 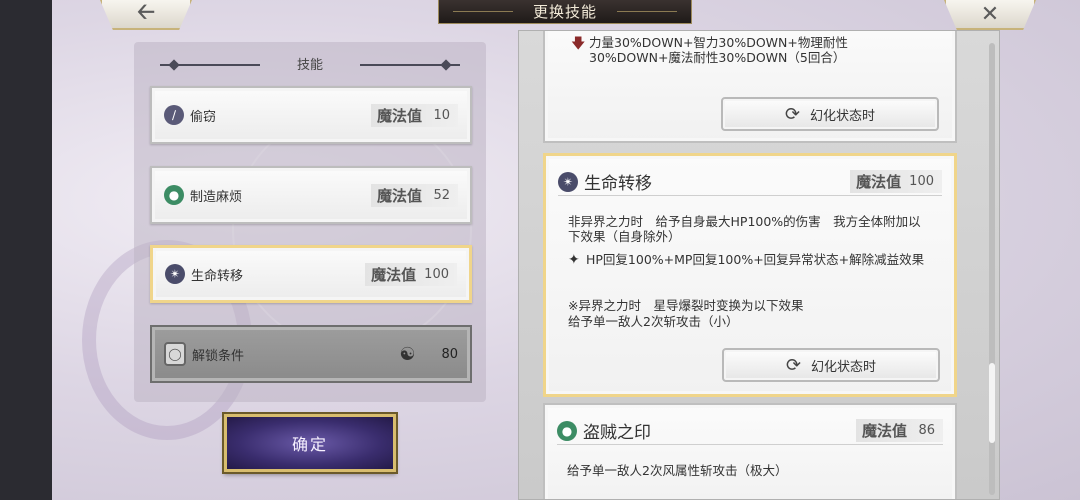 I want to click on divider, so click(x=410, y=65).